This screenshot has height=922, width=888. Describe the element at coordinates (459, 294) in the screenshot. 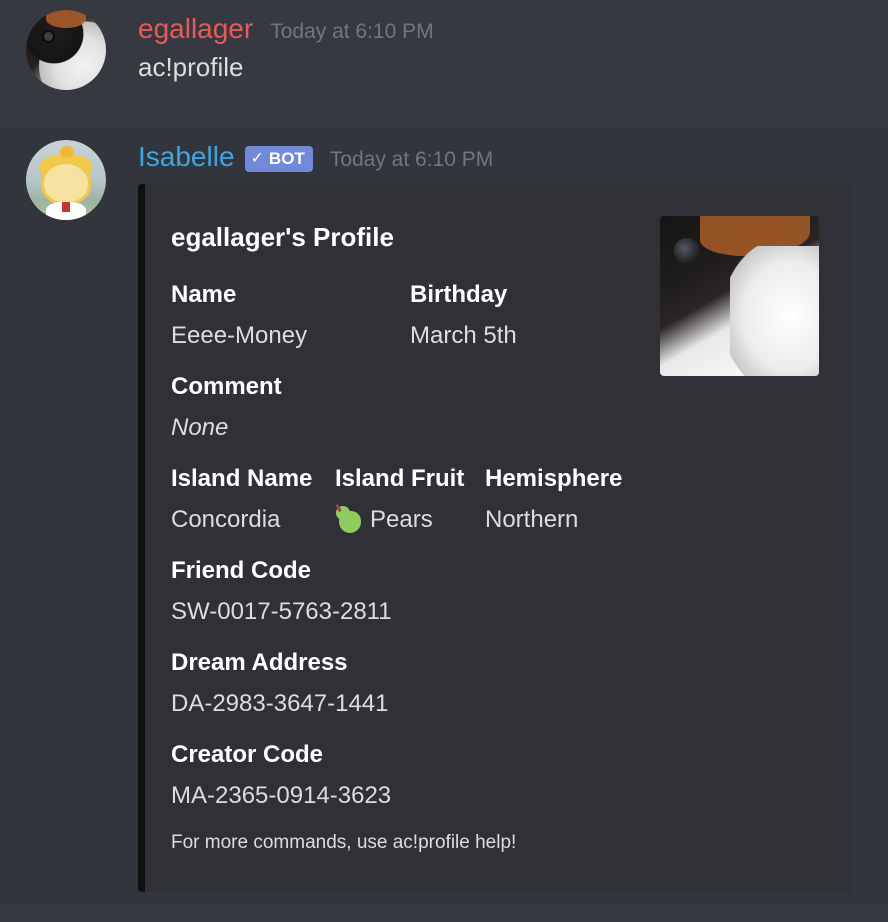

I see `field-label: Birthday` at that location.